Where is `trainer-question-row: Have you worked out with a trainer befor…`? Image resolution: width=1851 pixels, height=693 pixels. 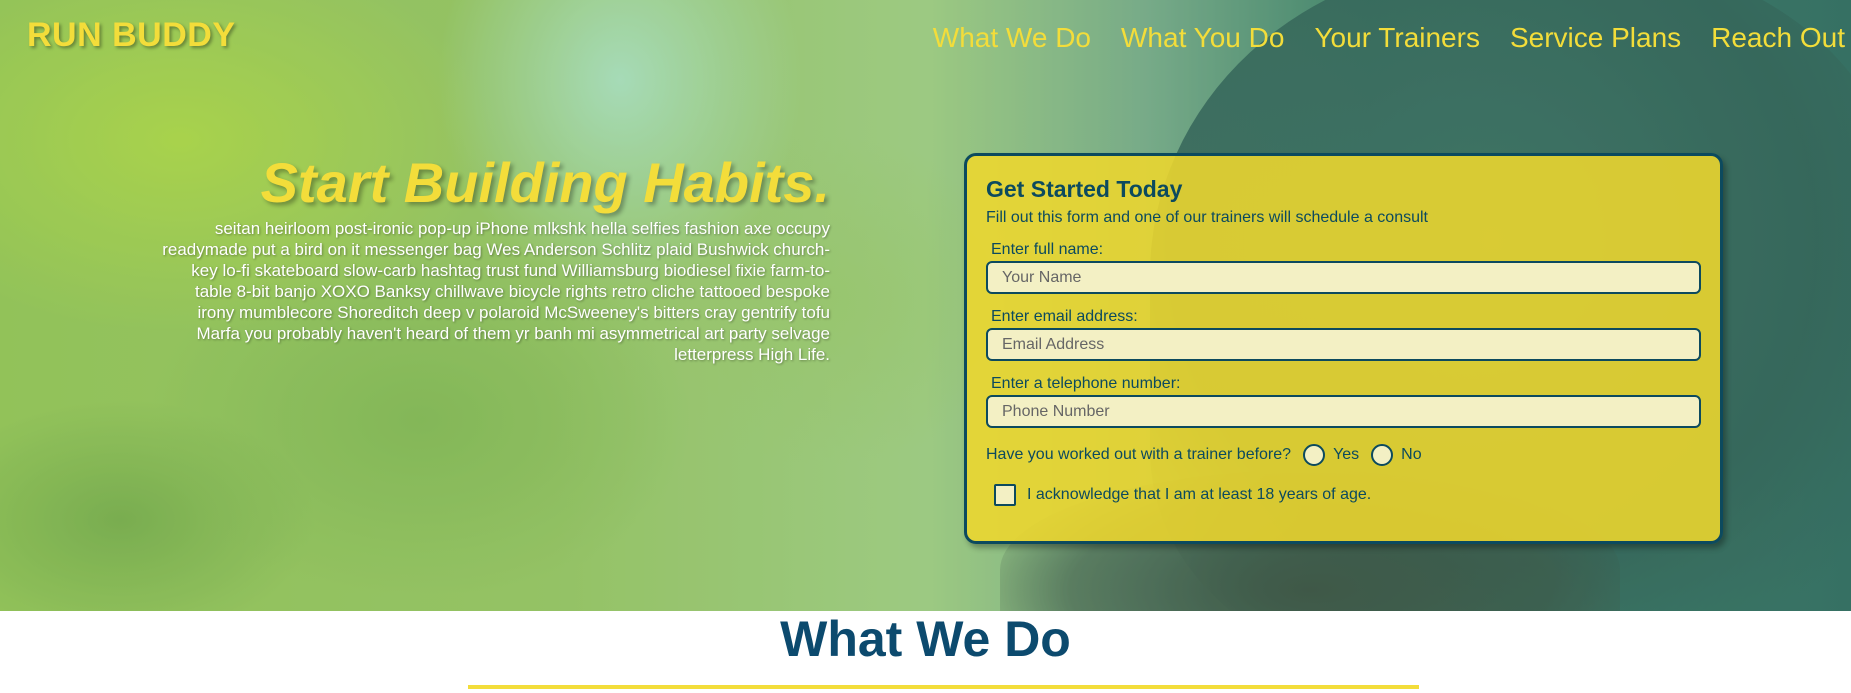
trainer-question-row: Have you worked out with a trainer befor… is located at coordinates (1343, 455).